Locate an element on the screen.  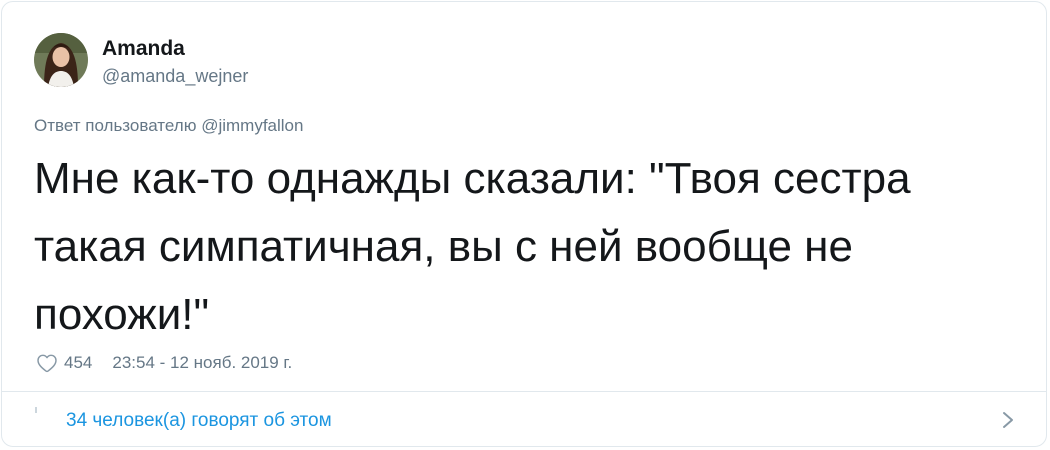
avatar is located at coordinates (61, 60).